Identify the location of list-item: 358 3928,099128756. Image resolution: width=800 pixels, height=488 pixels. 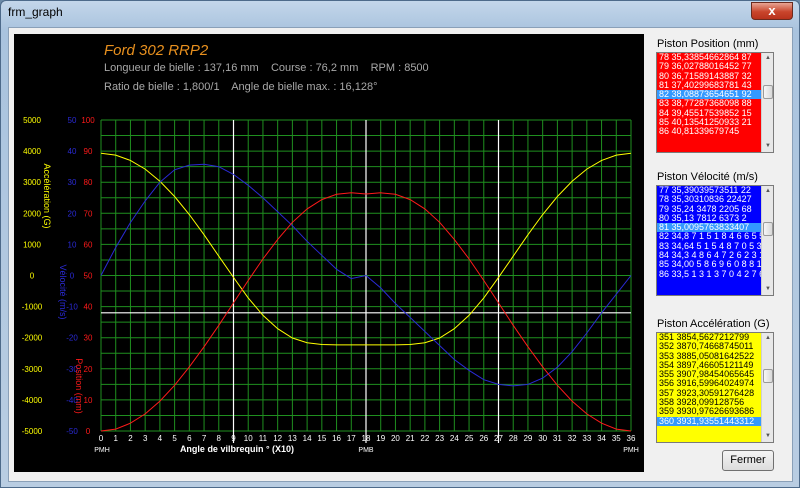
(715, 402).